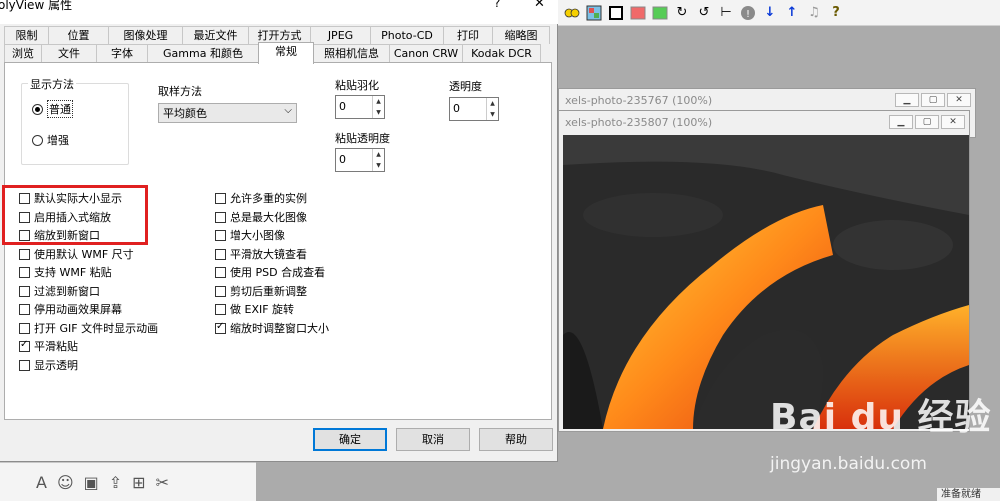  Describe the element at coordinates (474, 109) in the screenshot. I see `transparency-spinner: 0 ▲ ▼` at that location.